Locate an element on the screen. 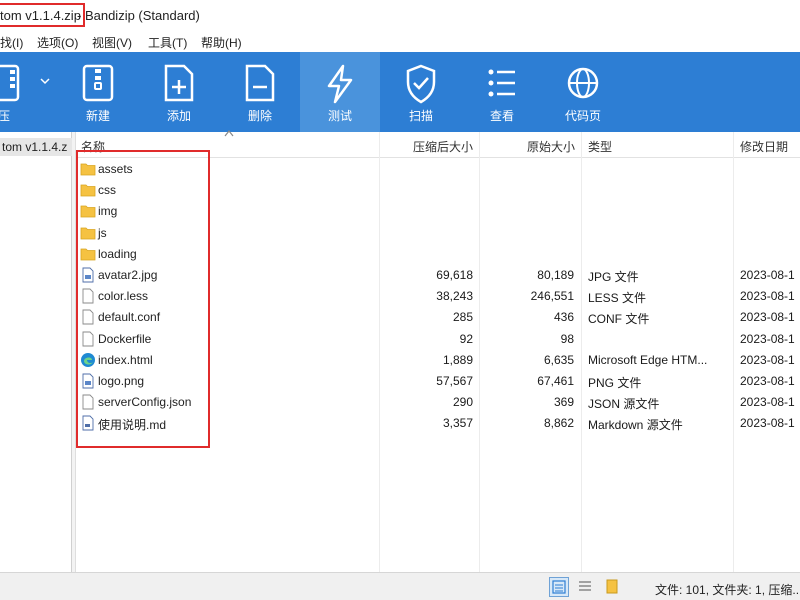  zip-folder-icon is located at coordinates (10, 83).